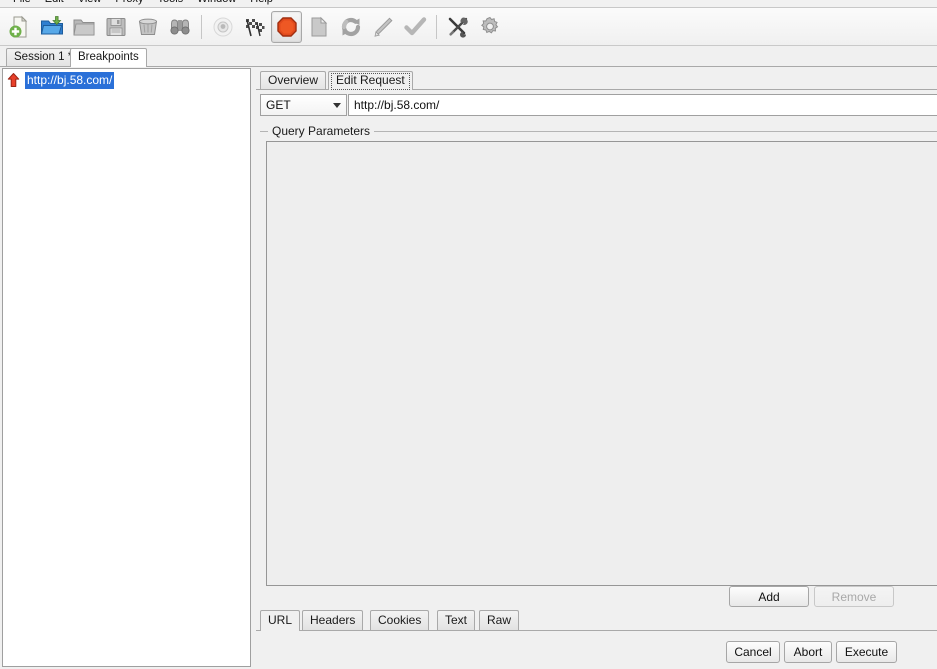 Image resolution: width=937 pixels, height=669 pixels. I want to click on tab-raw: Raw, so click(499, 620).